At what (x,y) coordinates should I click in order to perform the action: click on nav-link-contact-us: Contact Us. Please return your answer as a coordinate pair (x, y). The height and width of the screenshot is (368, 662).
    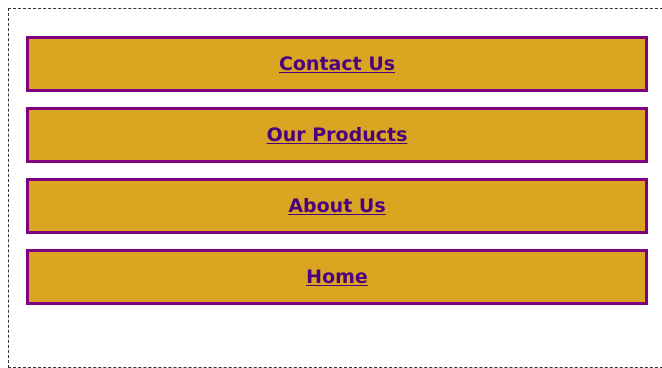
    Looking at the image, I should click on (337, 64).